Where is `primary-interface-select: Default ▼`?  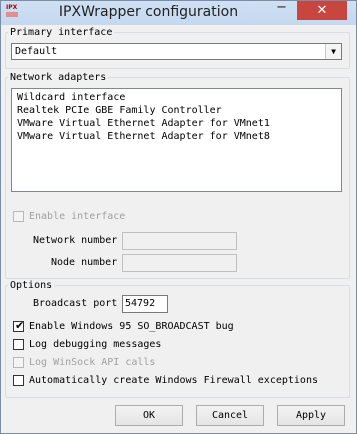
primary-interface-select: Default ▼ is located at coordinates (176, 51).